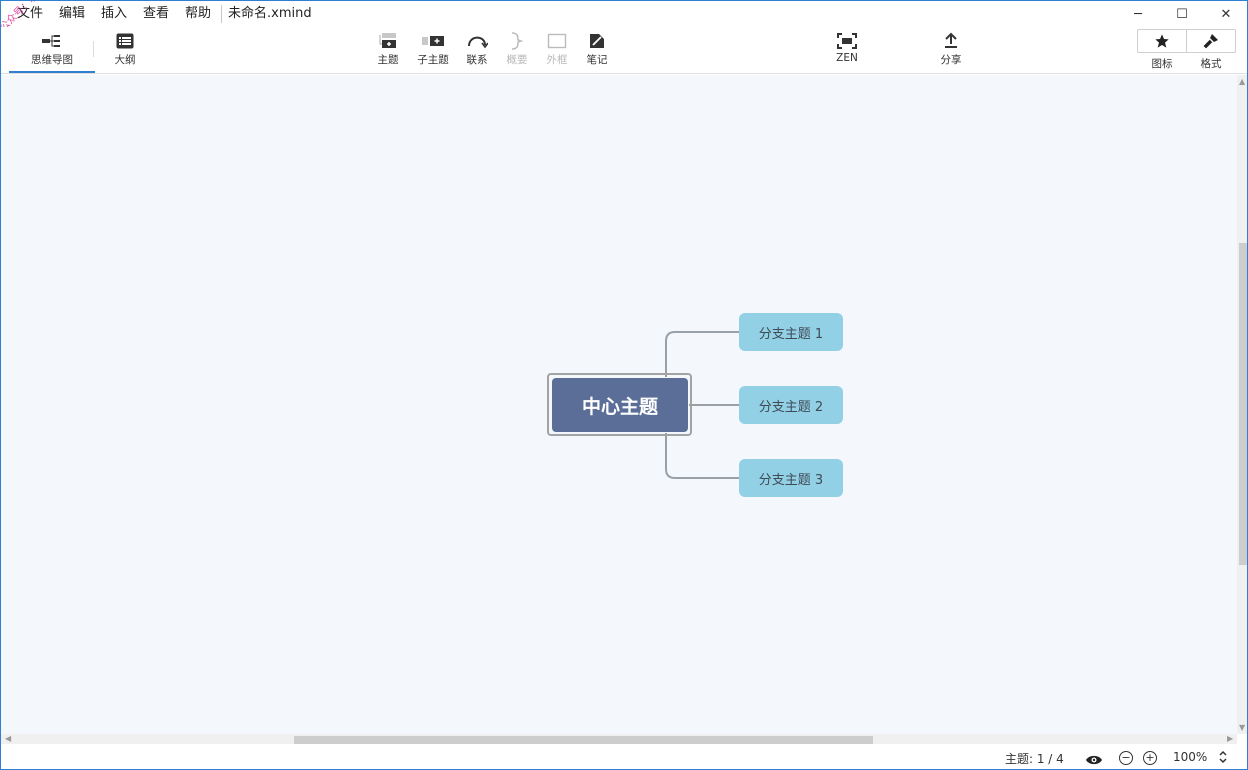 The height and width of the screenshot is (770, 1248). What do you see at coordinates (52, 41) in the screenshot?
I see `mindmap-icon` at bounding box center [52, 41].